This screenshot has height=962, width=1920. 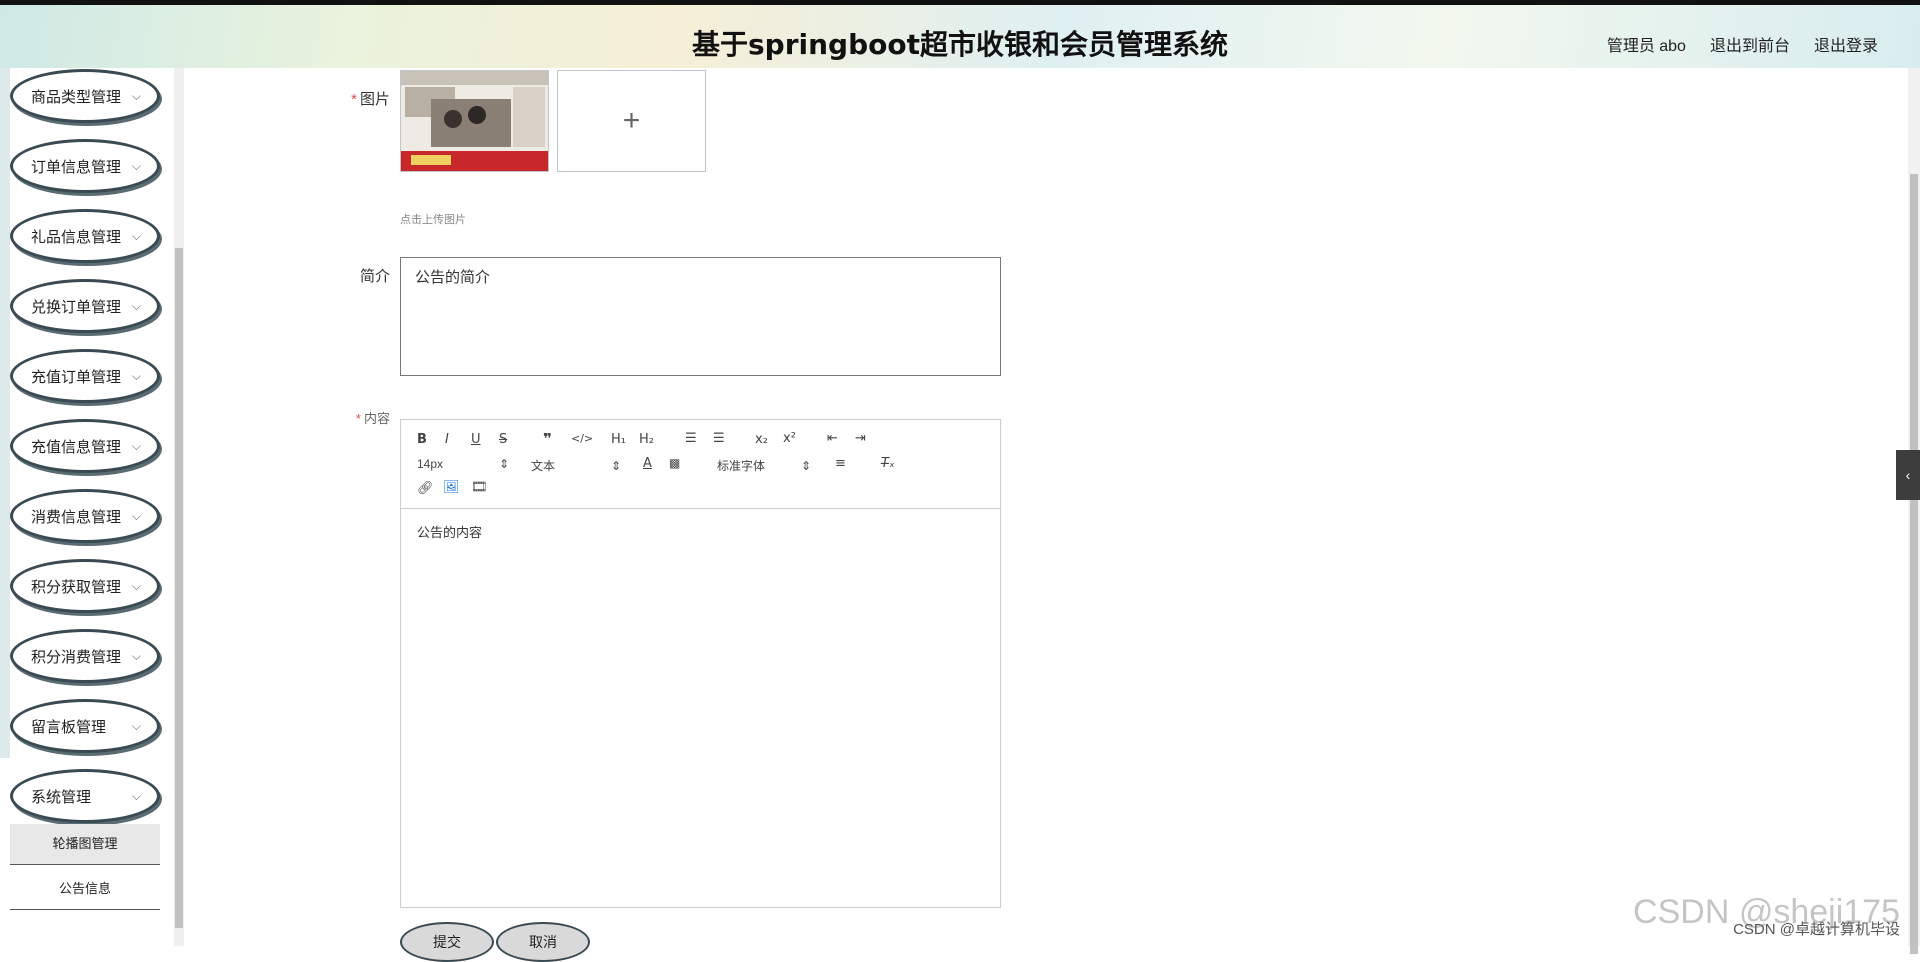 I want to click on heading1-icon: H₁, so click(x=618, y=439).